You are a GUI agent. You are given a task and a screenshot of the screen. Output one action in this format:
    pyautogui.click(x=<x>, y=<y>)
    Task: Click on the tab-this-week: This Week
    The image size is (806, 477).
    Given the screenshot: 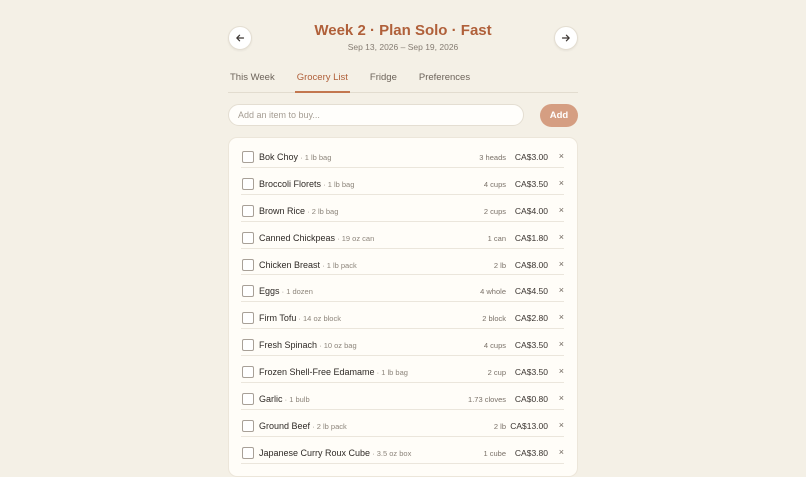 What is the action you would take?
    pyautogui.click(x=252, y=81)
    